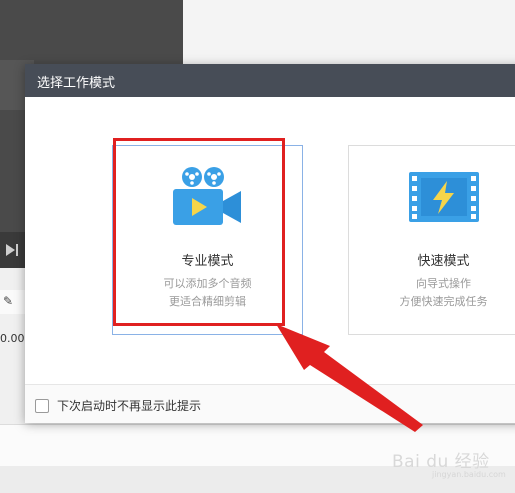 Image resolution: width=515 pixels, height=493 pixels. Describe the element at coordinates (349, 378) in the screenshot. I see `annotation-arrow` at that location.